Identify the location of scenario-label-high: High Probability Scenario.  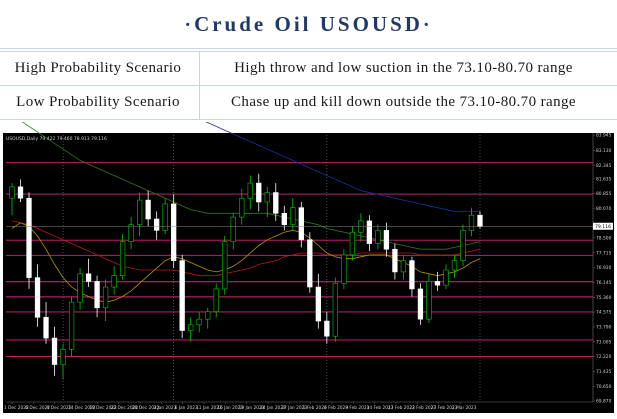
(98, 68).